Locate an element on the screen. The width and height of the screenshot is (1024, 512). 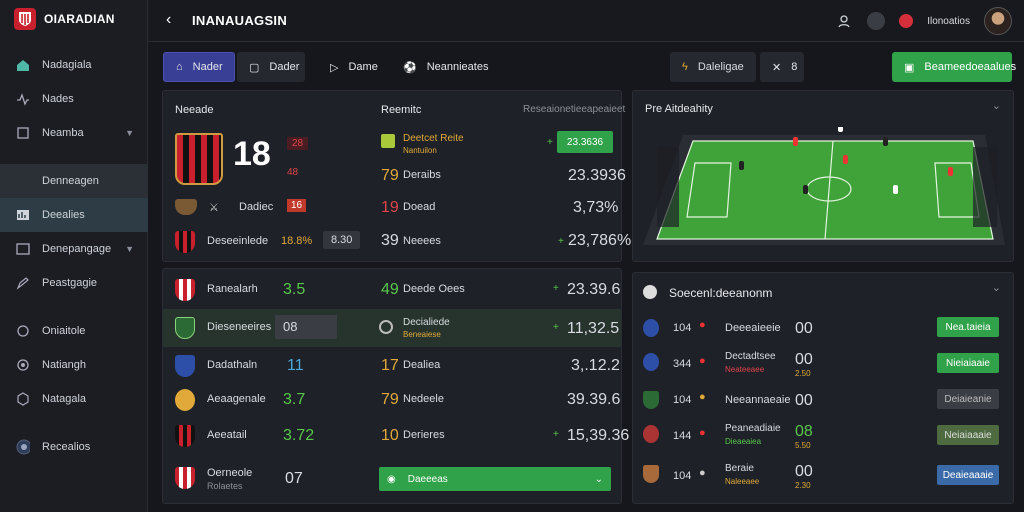
sidebar-item-10: Recealios is located at coordinates (74, 447).